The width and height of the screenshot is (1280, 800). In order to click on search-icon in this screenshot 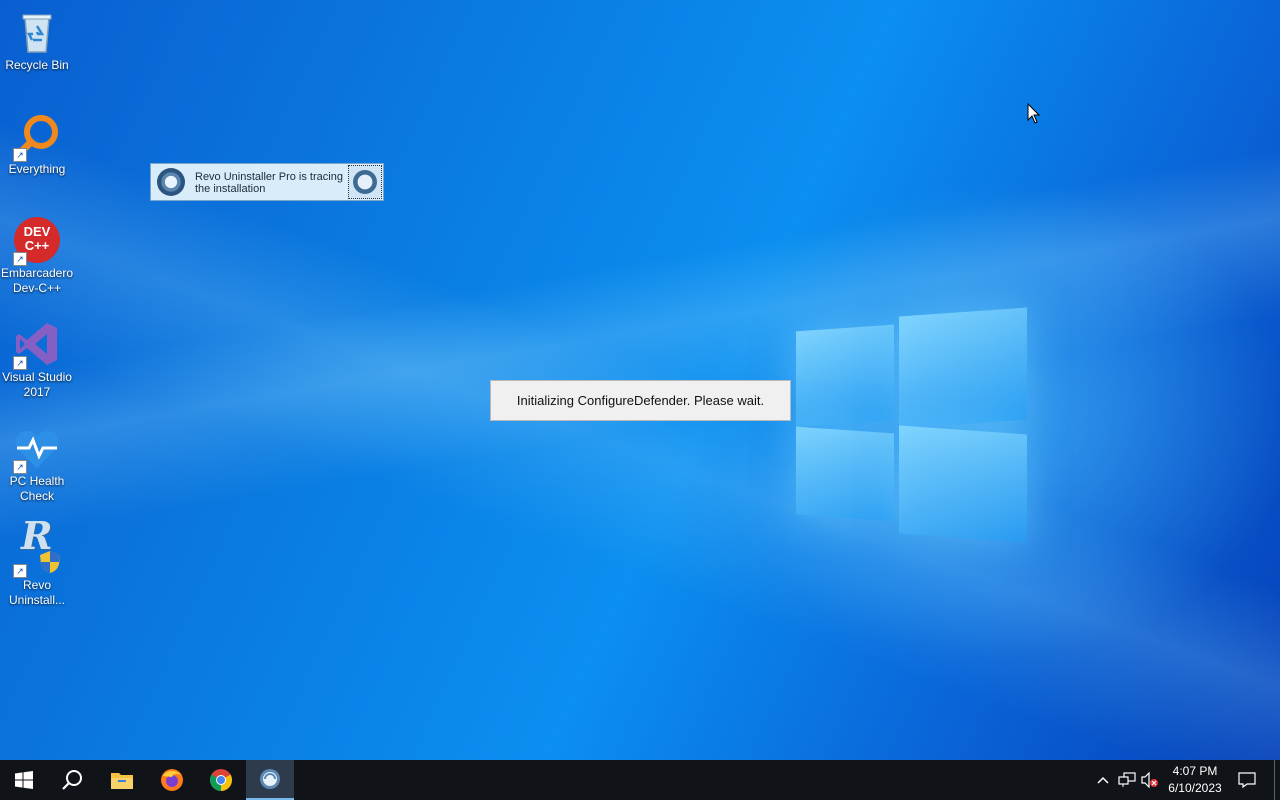, I will do `click(72, 780)`.